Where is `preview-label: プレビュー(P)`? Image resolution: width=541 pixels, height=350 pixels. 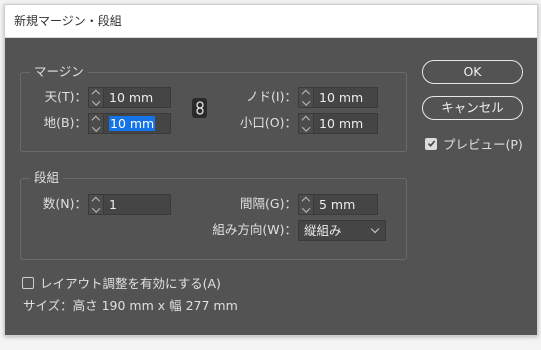 preview-label: プレビュー(P) is located at coordinates (483, 144).